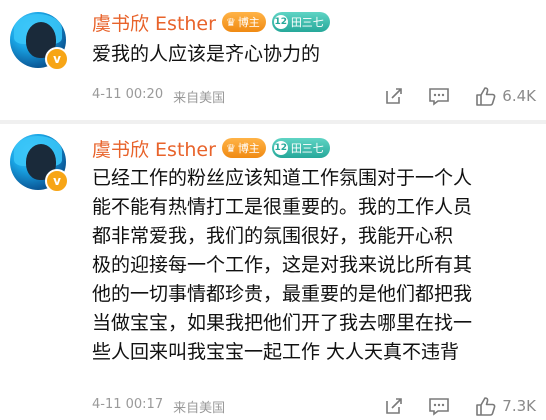 This screenshot has width=546, height=420. Describe the element at coordinates (206, 54) in the screenshot. I see `post-text-line: 爱我的人应该是齐心协力的` at that location.